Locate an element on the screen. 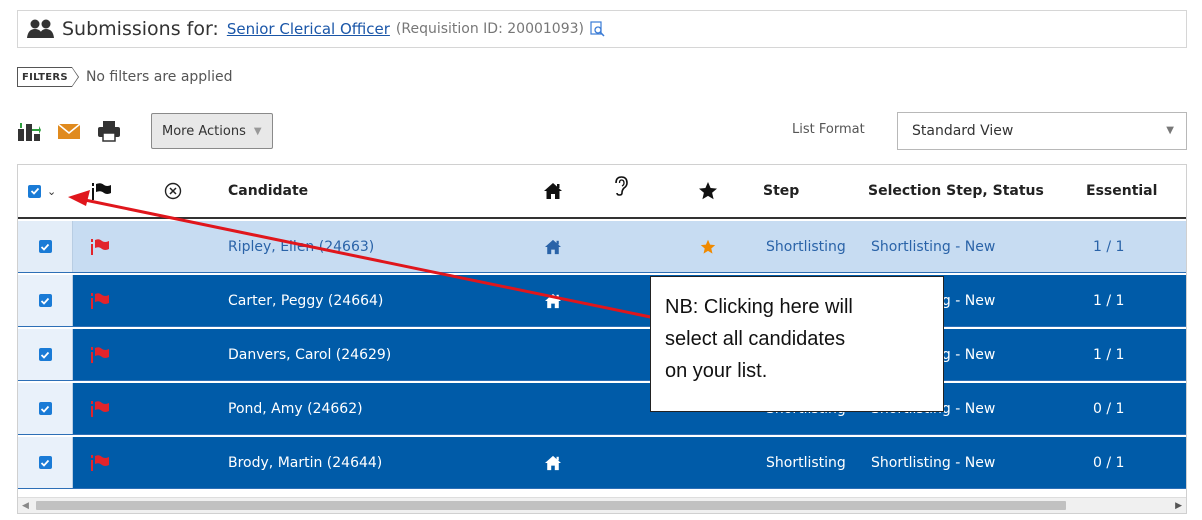 This screenshot has width=1202, height=520. magnify-icon is located at coordinates (598, 29).